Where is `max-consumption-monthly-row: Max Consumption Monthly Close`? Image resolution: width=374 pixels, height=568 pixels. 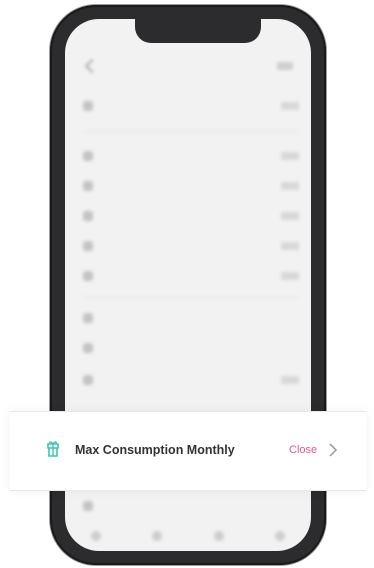
max-consumption-monthly-row: Max Consumption Monthly Close is located at coordinates (188, 451).